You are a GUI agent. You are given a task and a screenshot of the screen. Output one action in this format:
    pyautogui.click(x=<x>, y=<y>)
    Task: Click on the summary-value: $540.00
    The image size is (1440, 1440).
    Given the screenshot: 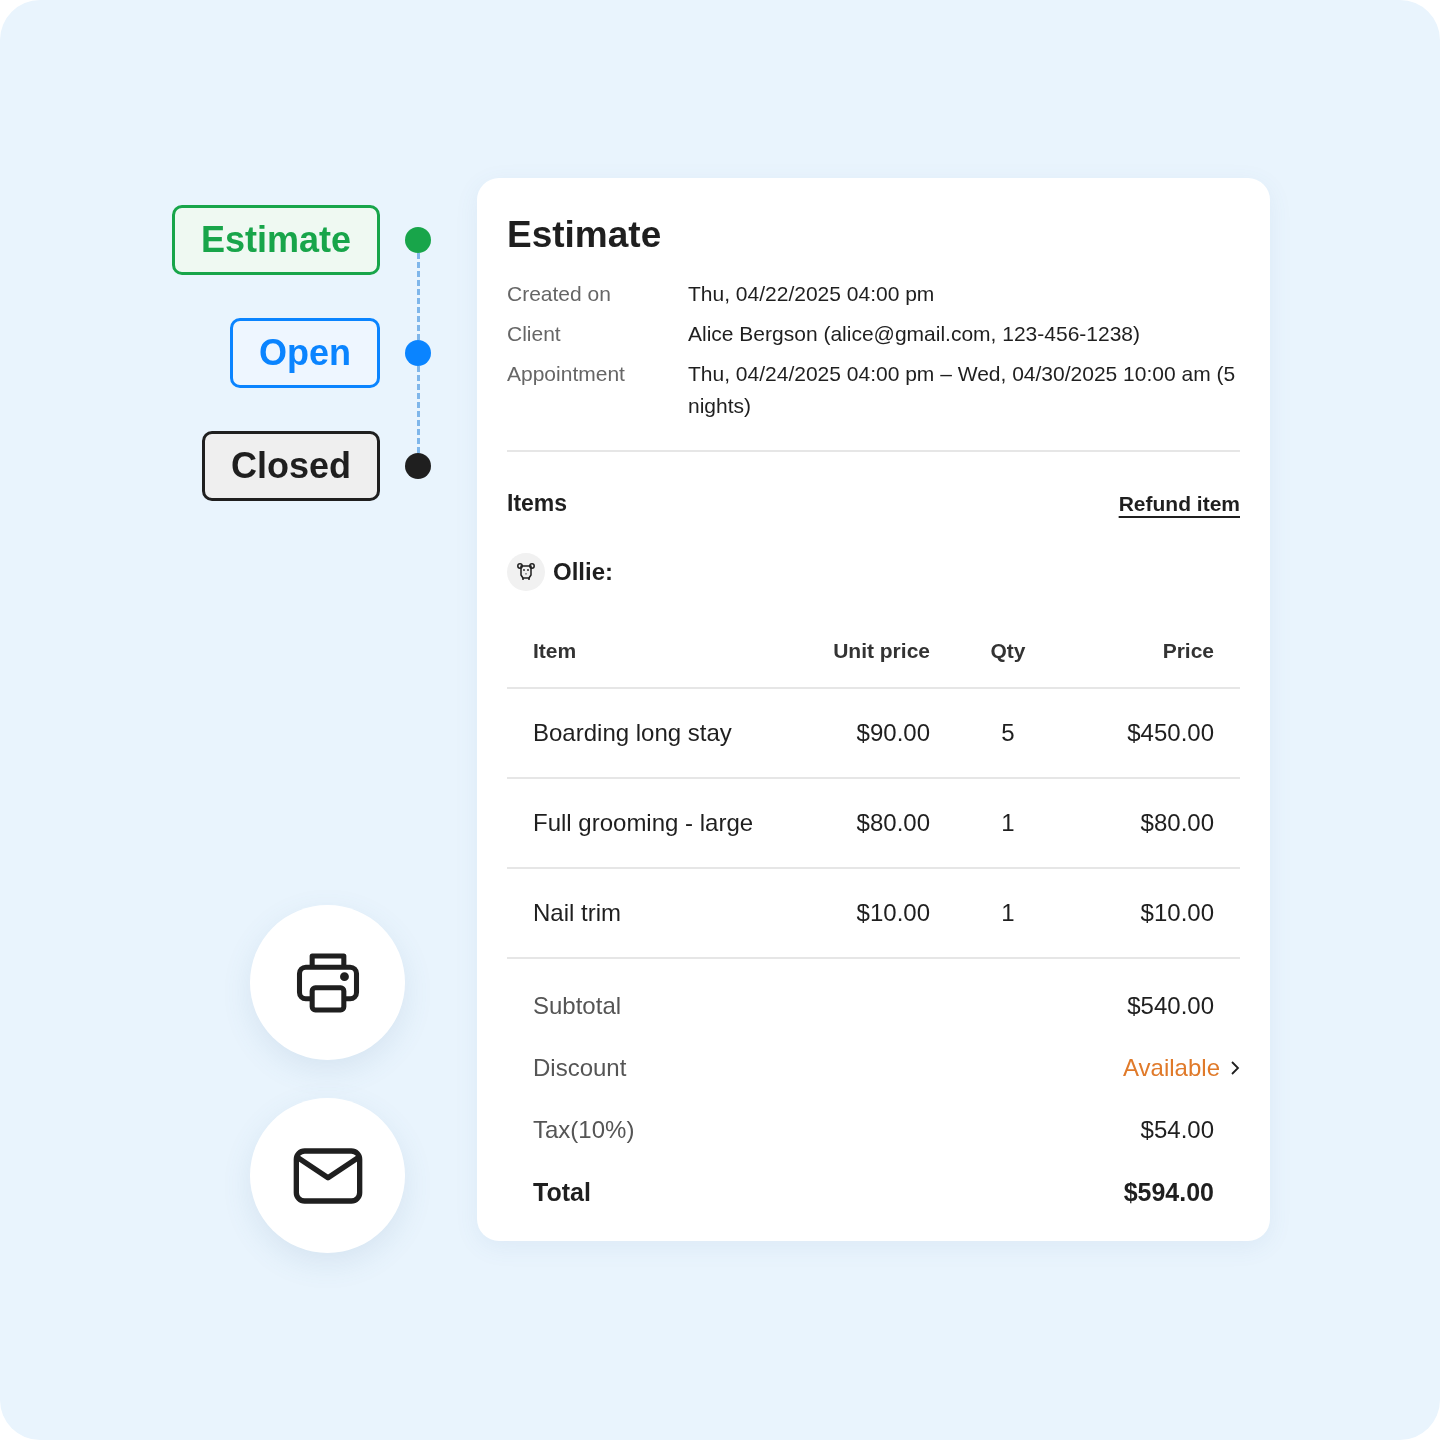 What is the action you would take?
    pyautogui.click(x=1170, y=1006)
    